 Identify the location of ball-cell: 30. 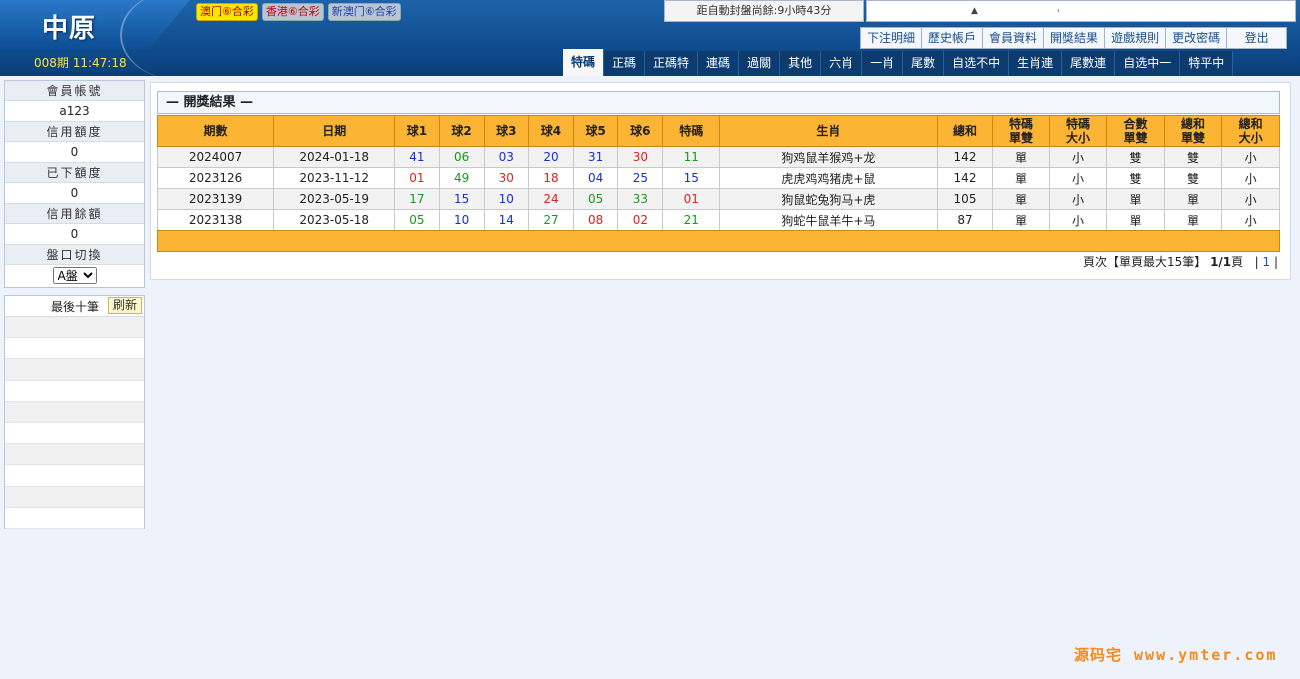
(506, 178).